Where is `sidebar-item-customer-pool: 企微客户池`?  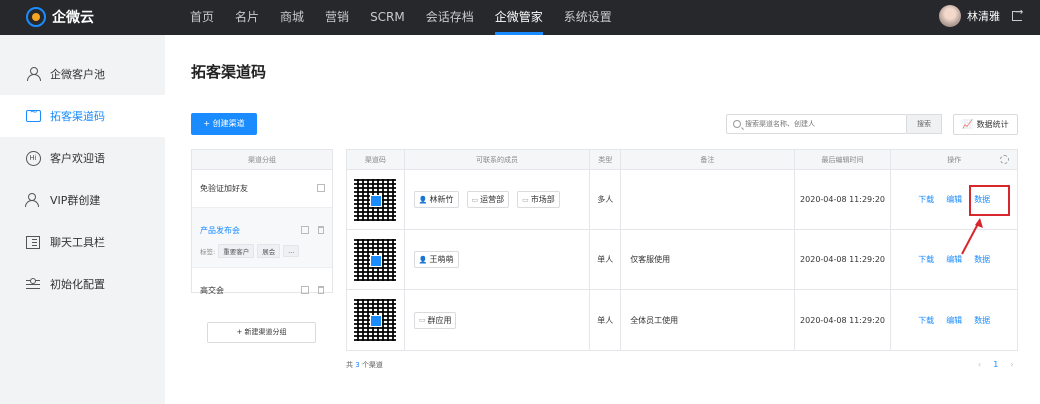 sidebar-item-customer-pool: 企微客户池 is located at coordinates (82, 74).